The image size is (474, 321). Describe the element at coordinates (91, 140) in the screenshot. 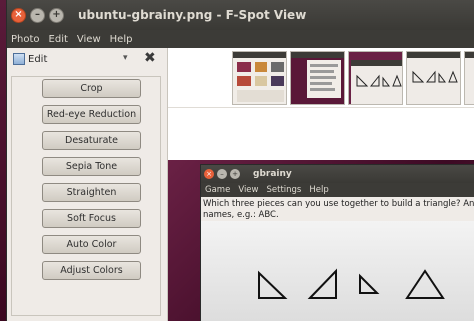

I see `desaturate-button: Desaturate` at that location.